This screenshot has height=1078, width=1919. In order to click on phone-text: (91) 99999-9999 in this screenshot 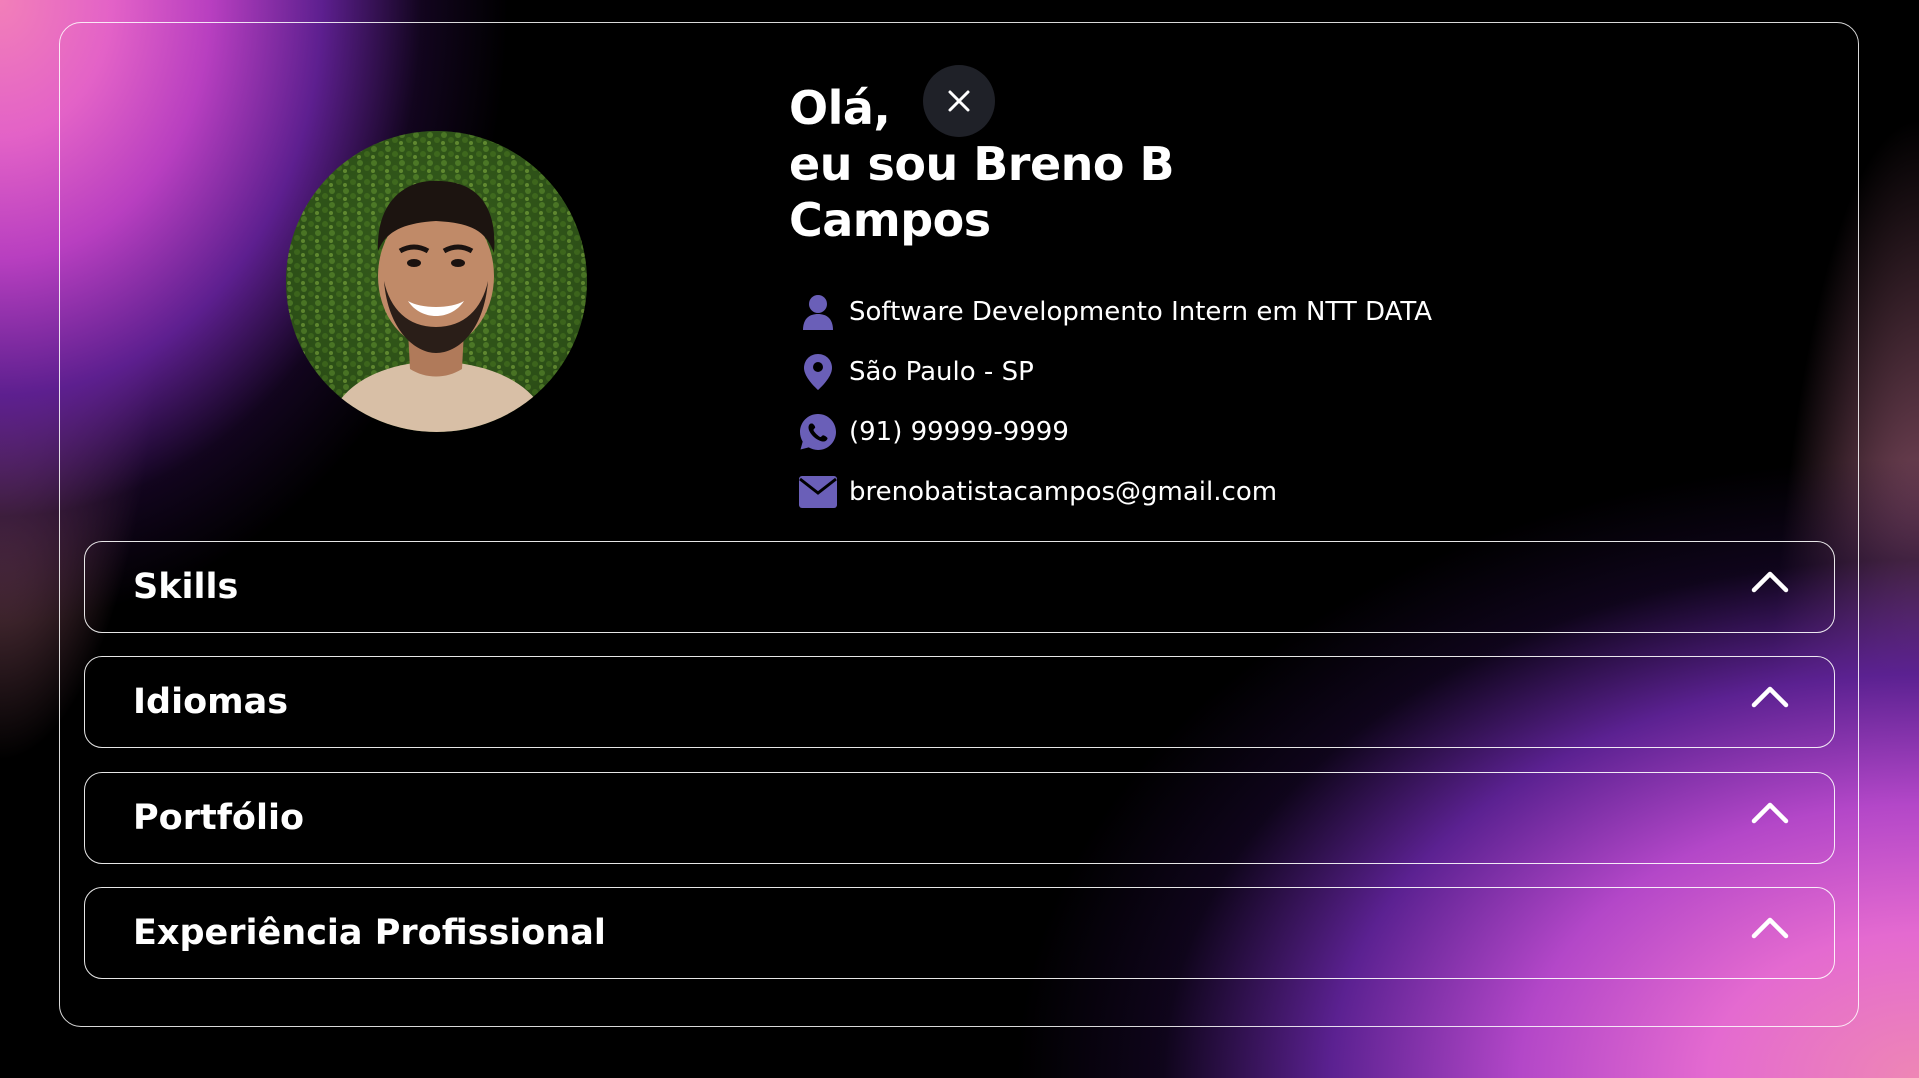, I will do `click(959, 432)`.